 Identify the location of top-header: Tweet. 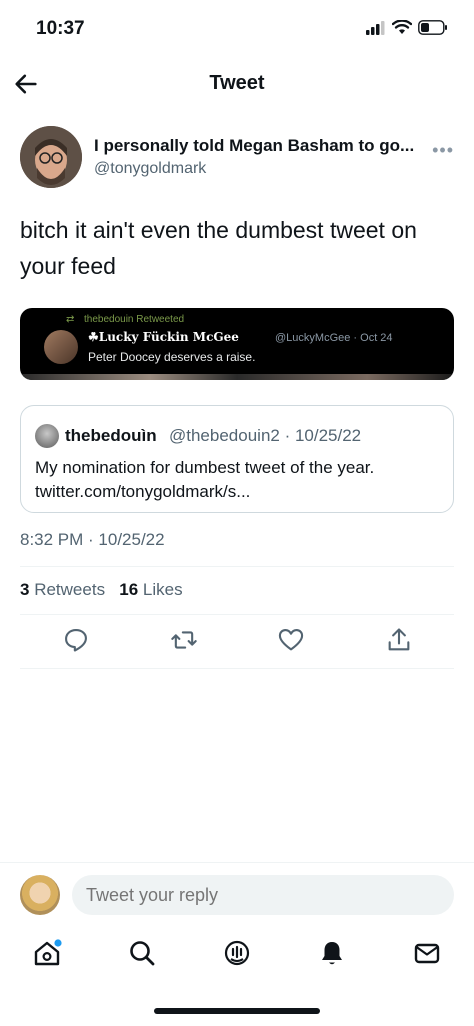
(237, 84).